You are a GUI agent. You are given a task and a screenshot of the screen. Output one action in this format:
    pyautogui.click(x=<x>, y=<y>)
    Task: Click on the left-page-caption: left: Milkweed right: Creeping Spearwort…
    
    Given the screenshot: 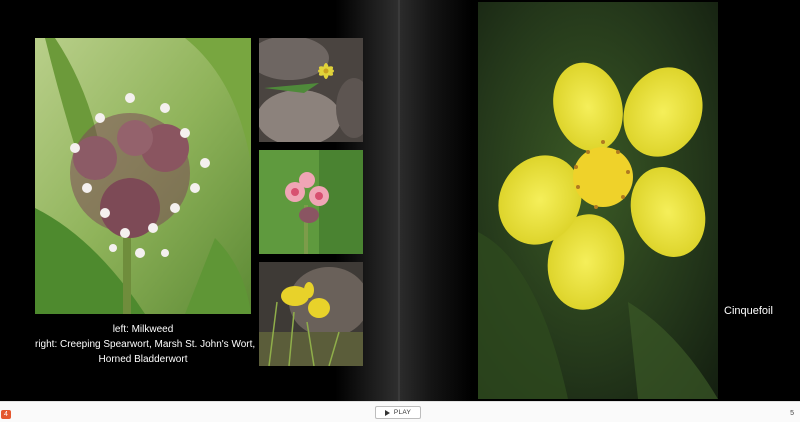 What is the action you would take?
    pyautogui.click(x=145, y=344)
    